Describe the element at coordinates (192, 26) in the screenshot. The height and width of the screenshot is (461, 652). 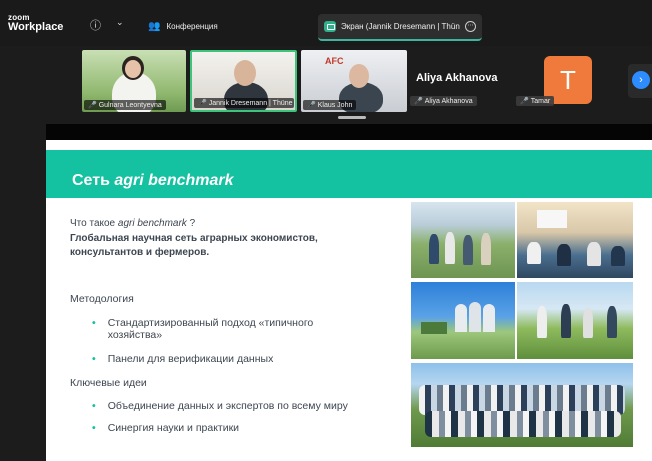
I see `meeting-tab-label: Конференция` at that location.